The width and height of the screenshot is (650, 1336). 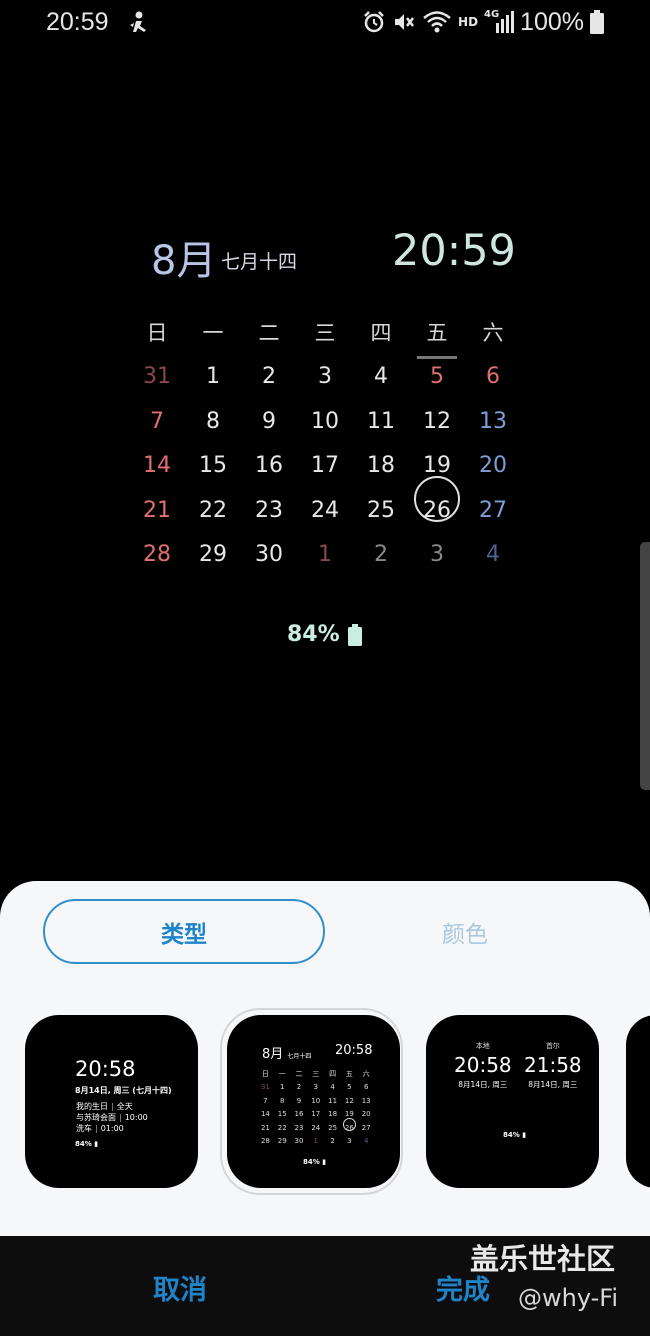 I want to click on thumb-event: 洗车 | 01:00, so click(x=100, y=1128).